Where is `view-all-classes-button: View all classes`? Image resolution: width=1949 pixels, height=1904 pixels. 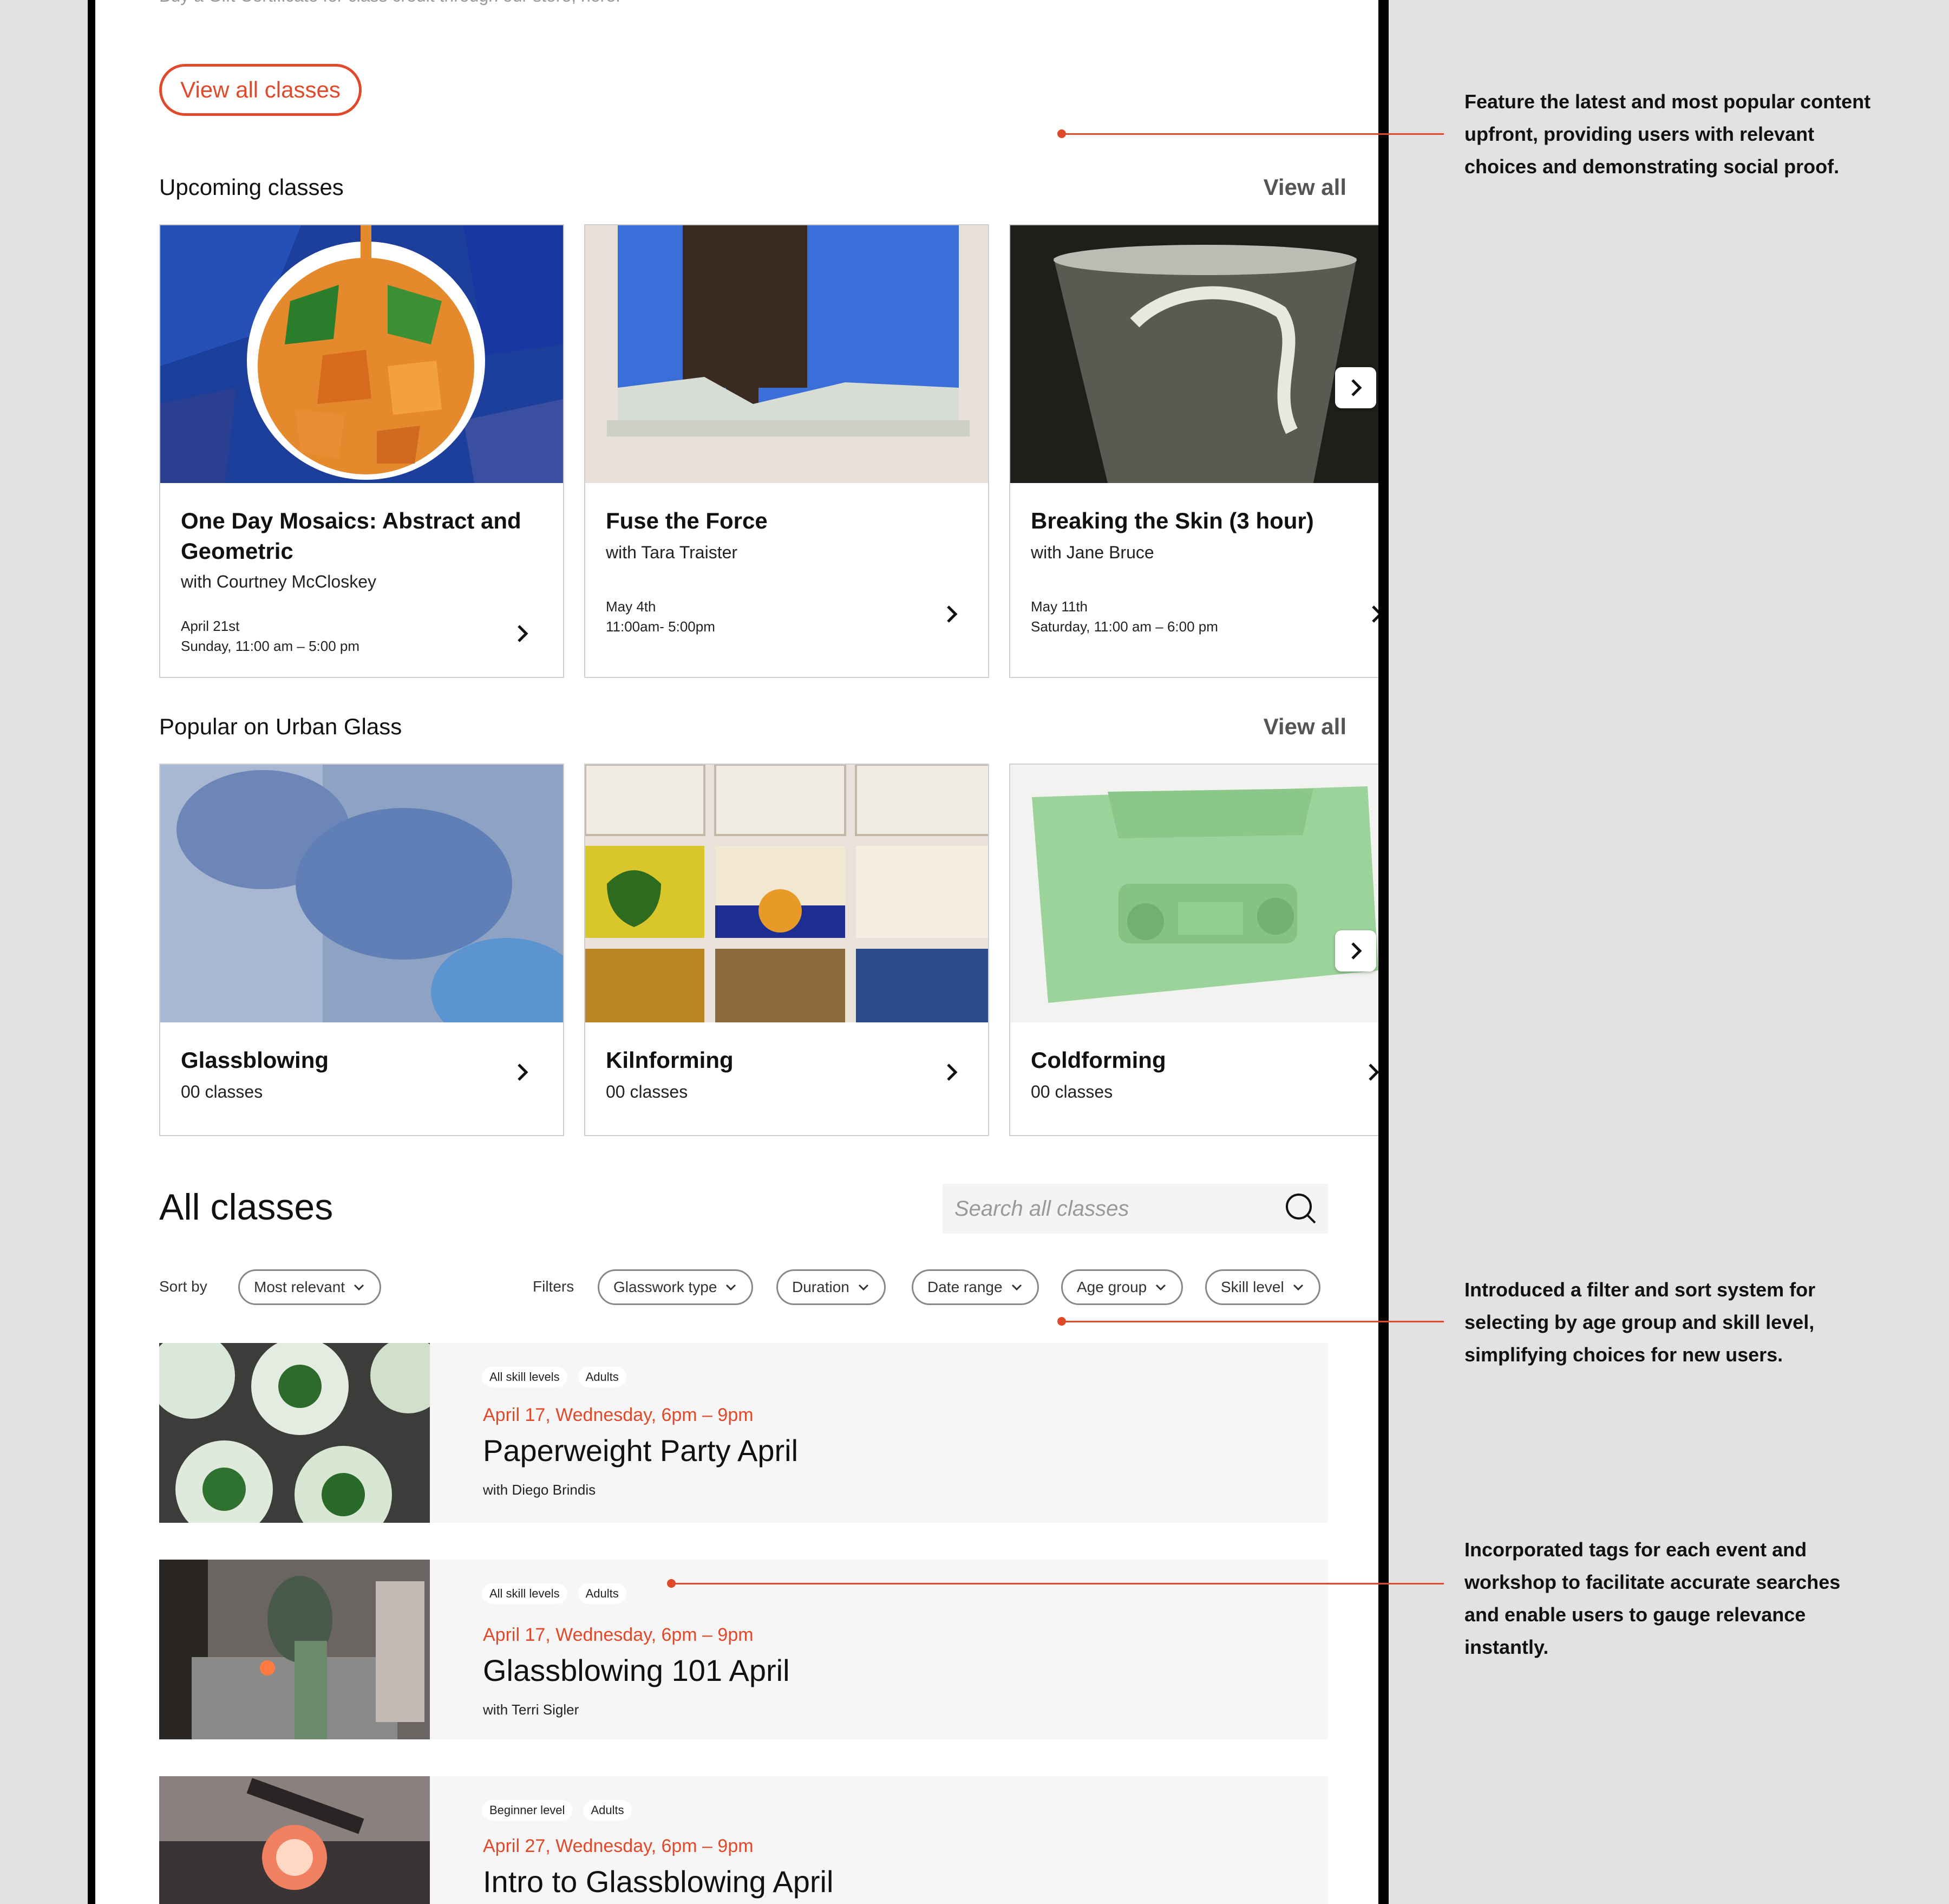 view-all-classes-button: View all classes is located at coordinates (260, 90).